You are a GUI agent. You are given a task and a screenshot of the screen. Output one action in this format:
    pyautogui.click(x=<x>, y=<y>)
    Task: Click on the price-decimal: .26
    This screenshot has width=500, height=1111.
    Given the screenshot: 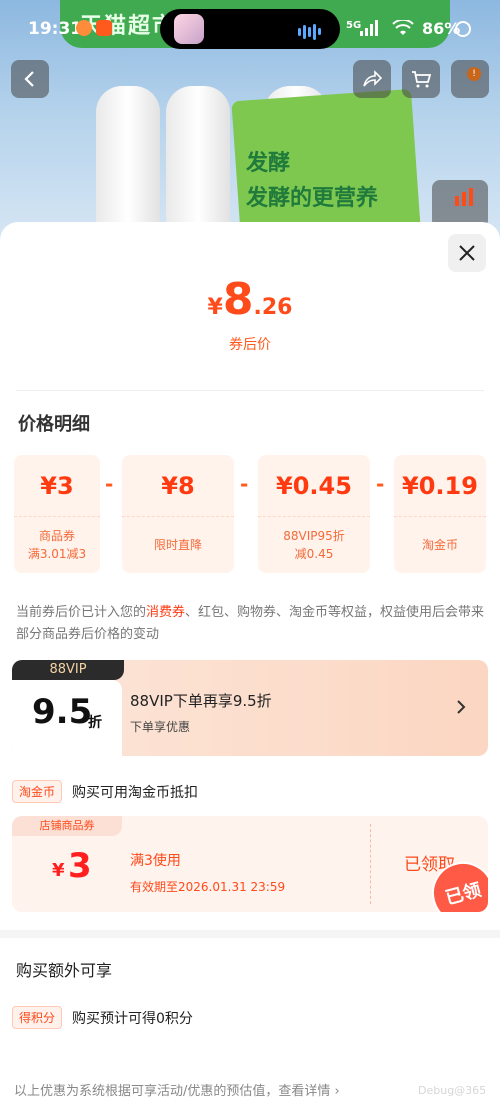 What is the action you would take?
    pyautogui.click(x=273, y=307)
    